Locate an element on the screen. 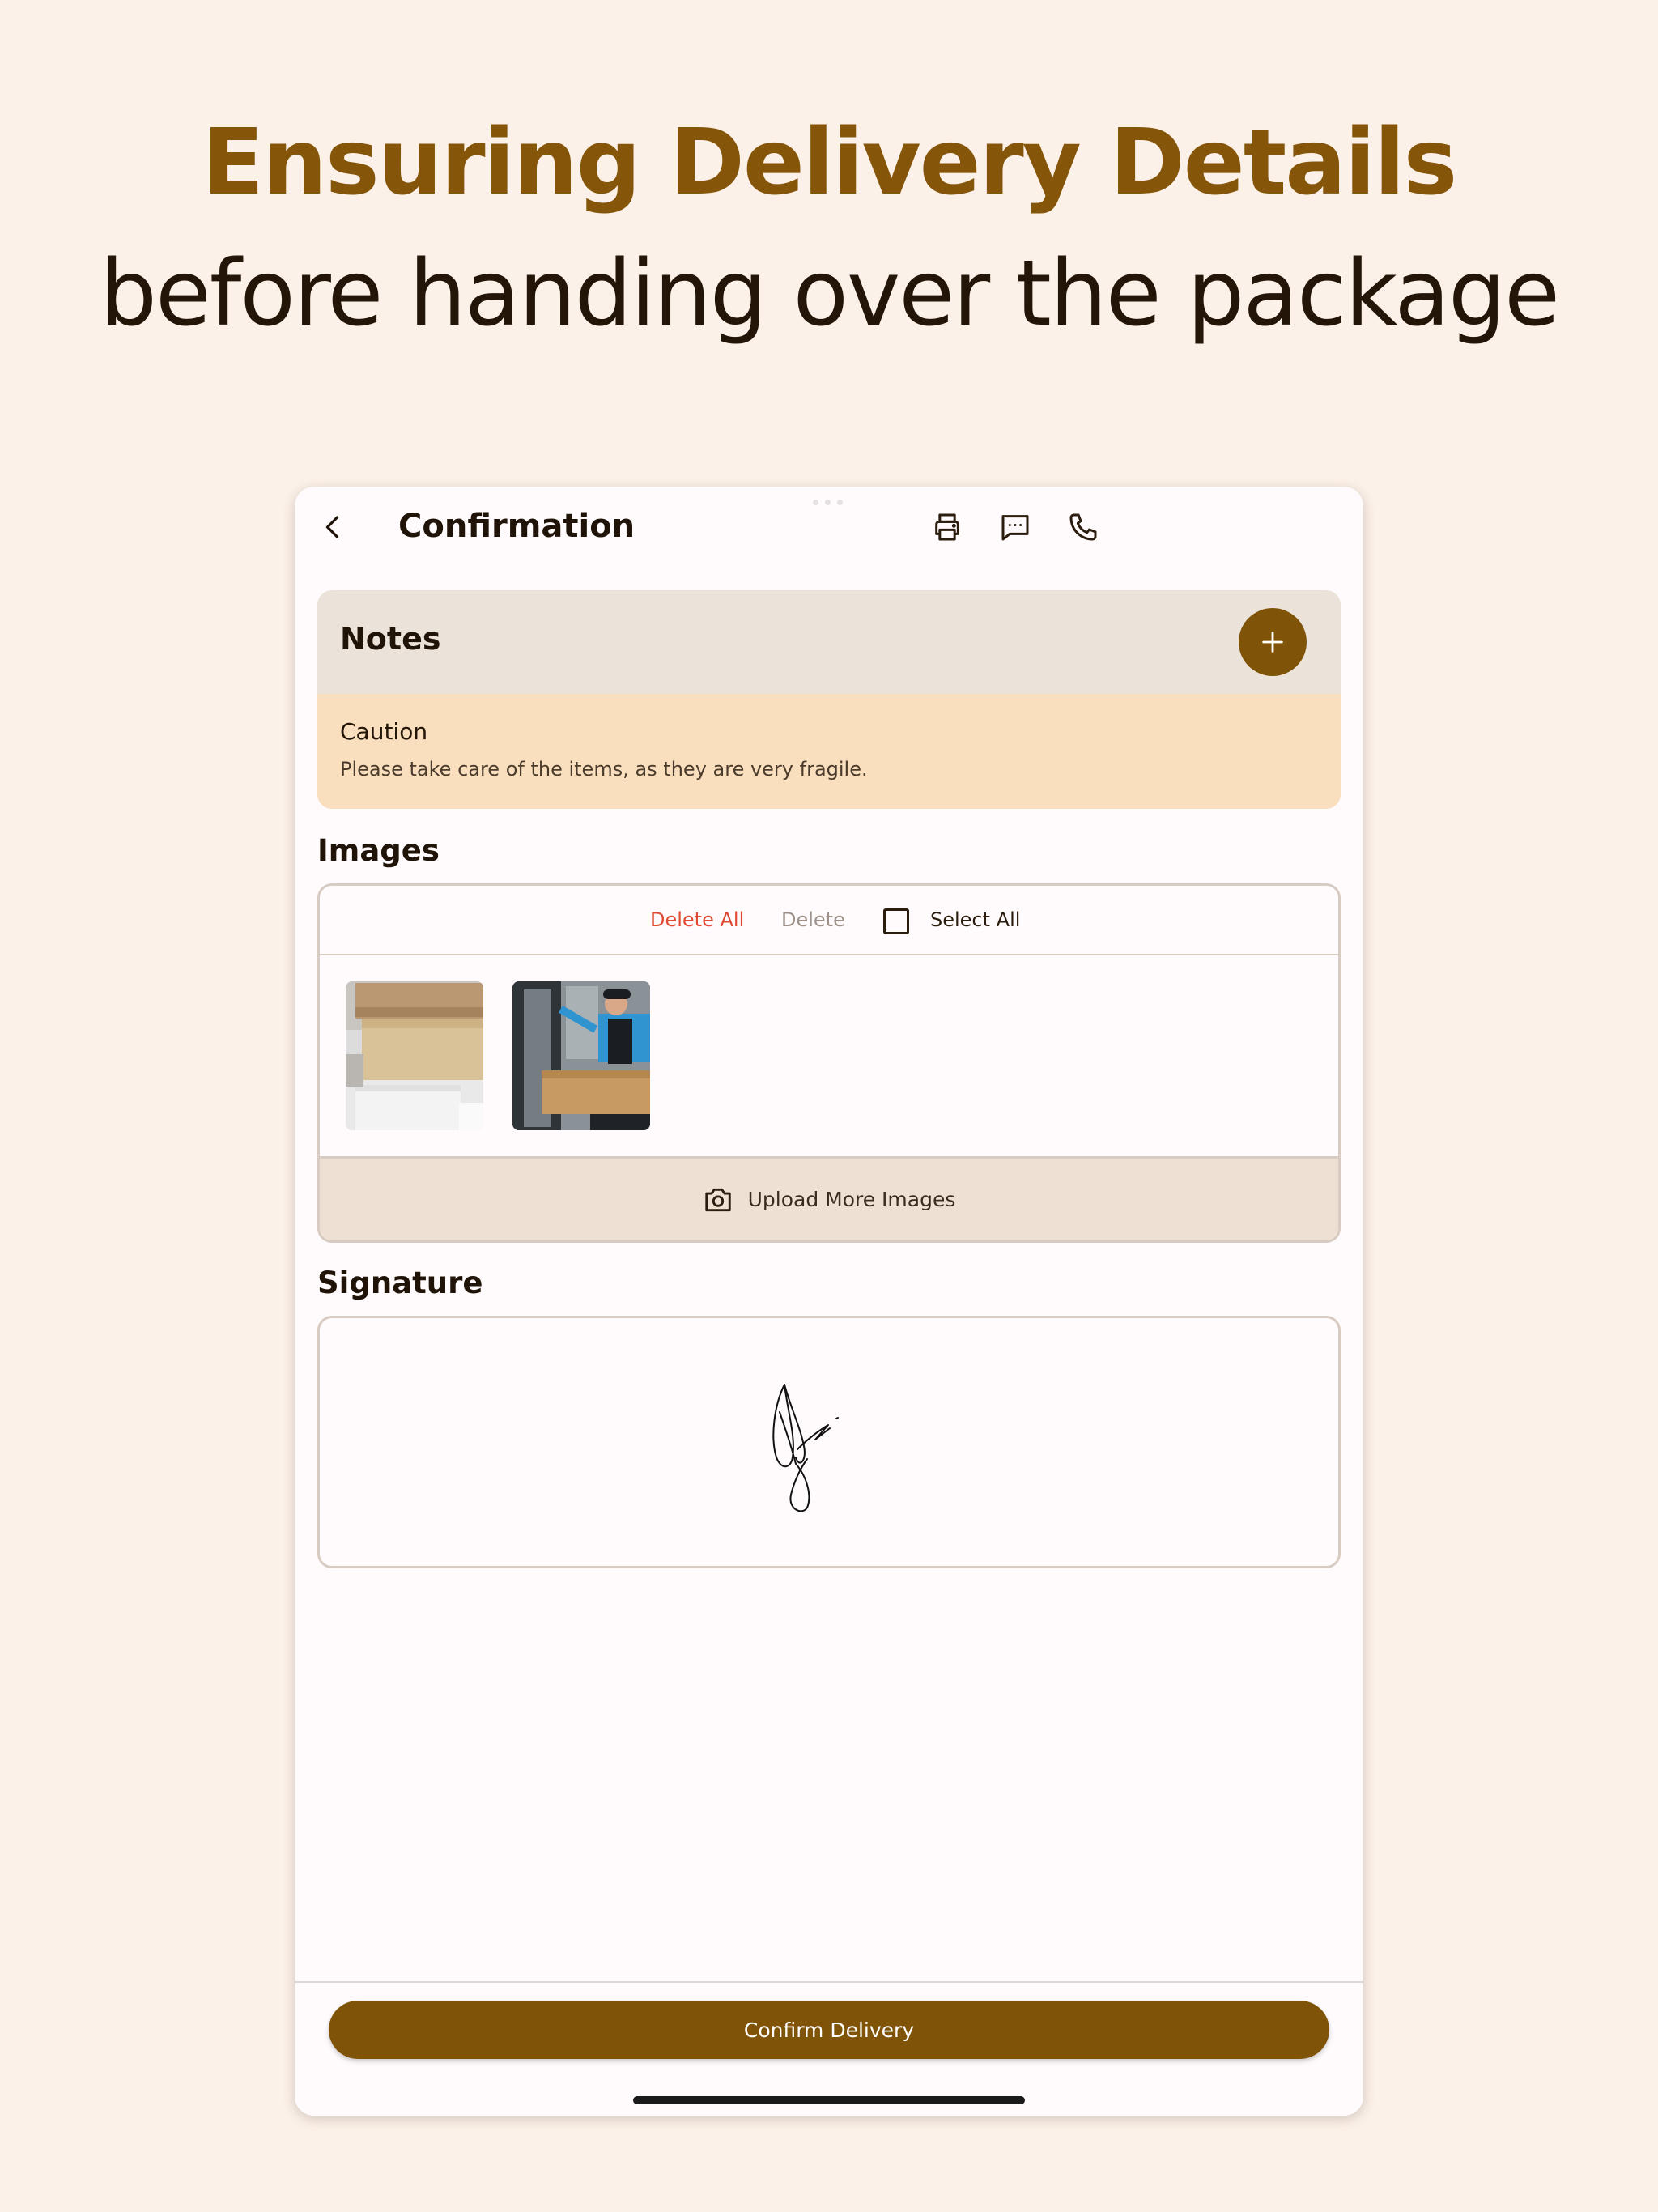  upload-more-images-button: Upload More Images is located at coordinates (829, 1198).